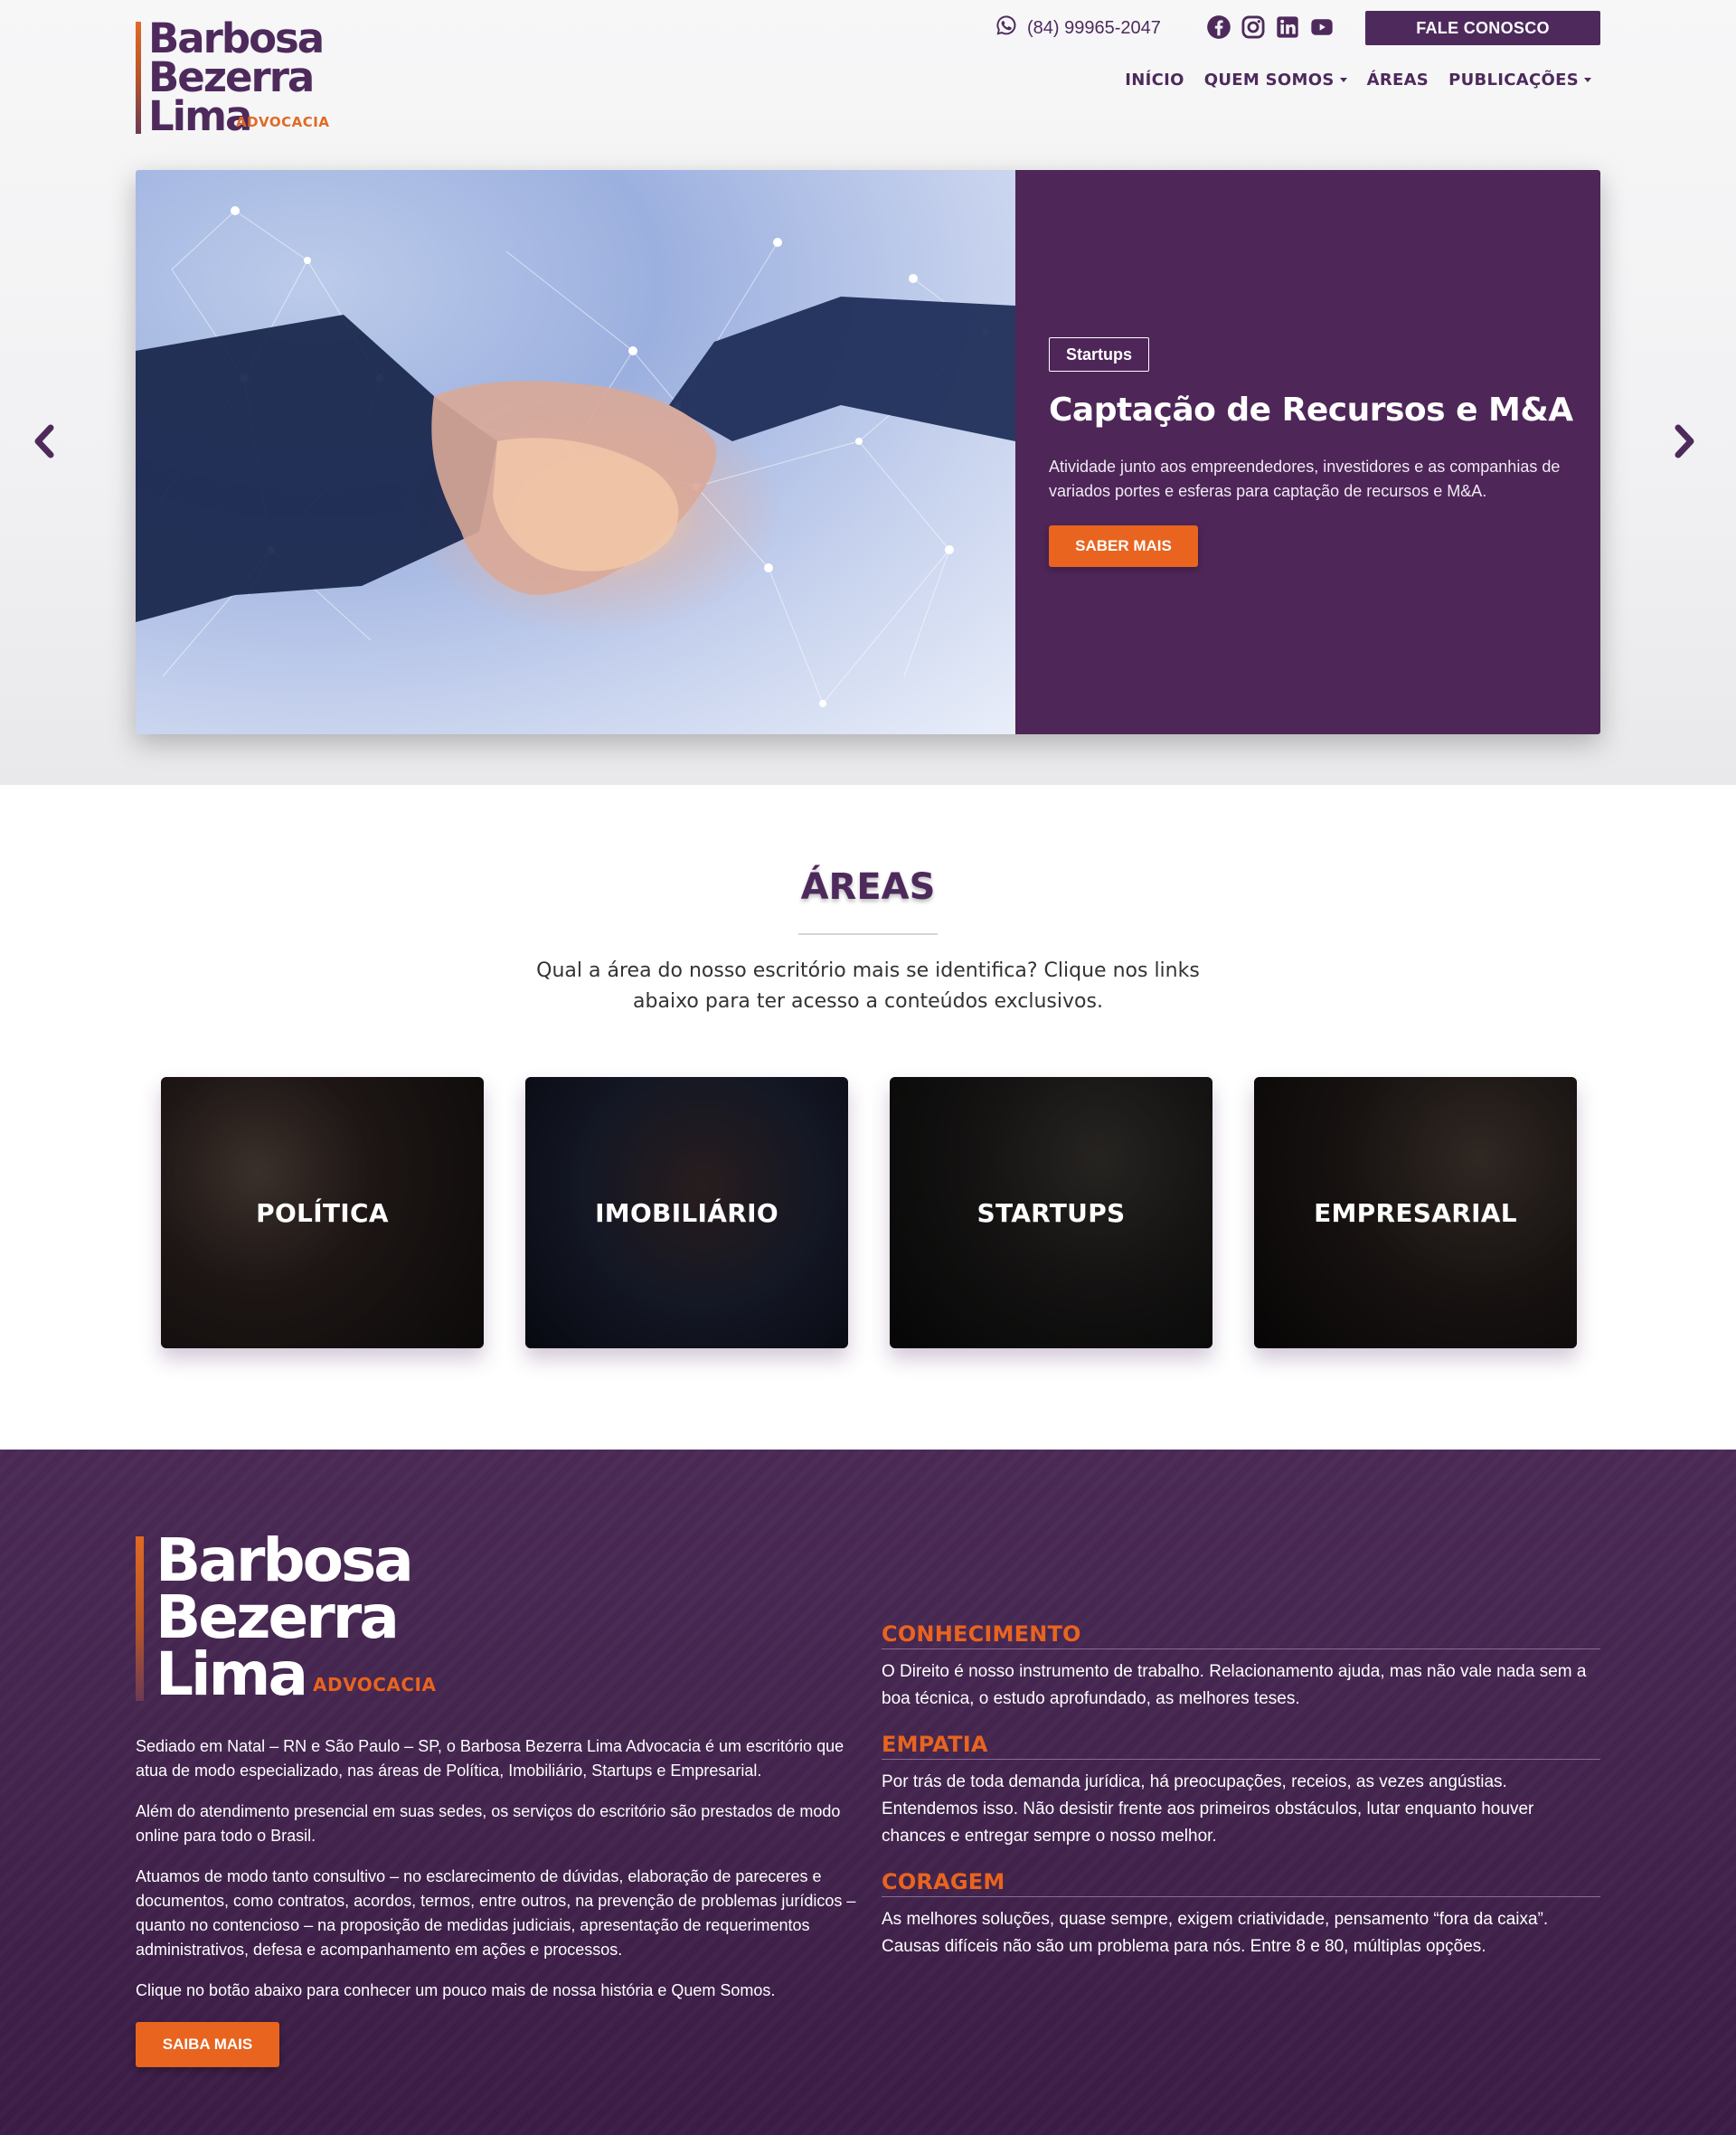 The width and height of the screenshot is (1736, 2135). I want to click on area-card-empresarial: EMPRESARIAL, so click(1415, 1212).